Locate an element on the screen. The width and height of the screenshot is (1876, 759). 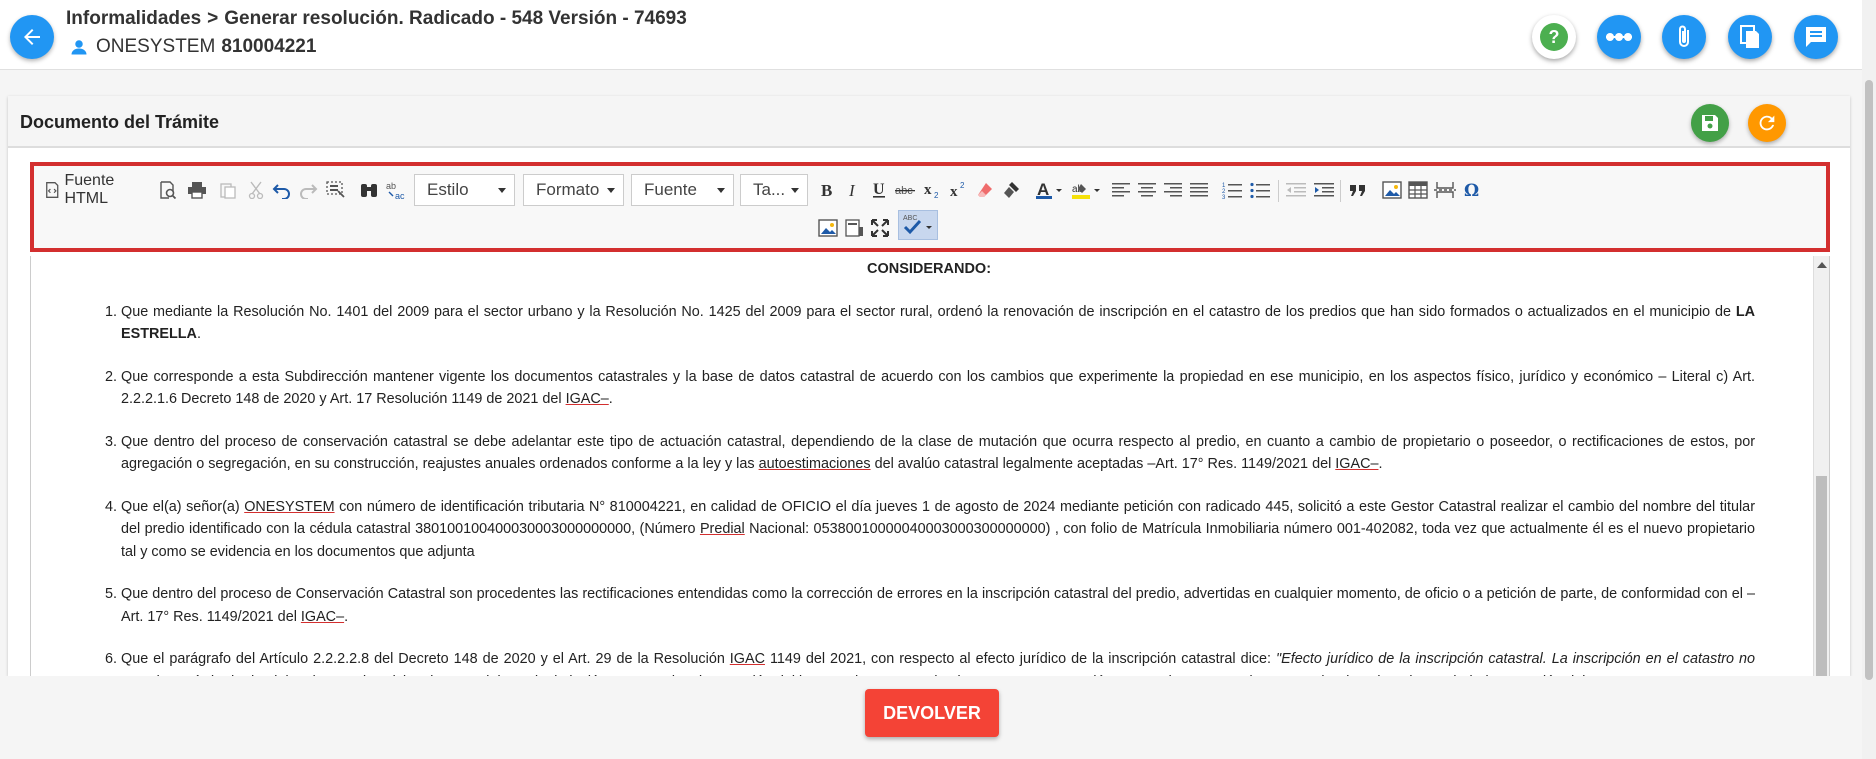
strikethrough-button: abc is located at coordinates (906, 190).